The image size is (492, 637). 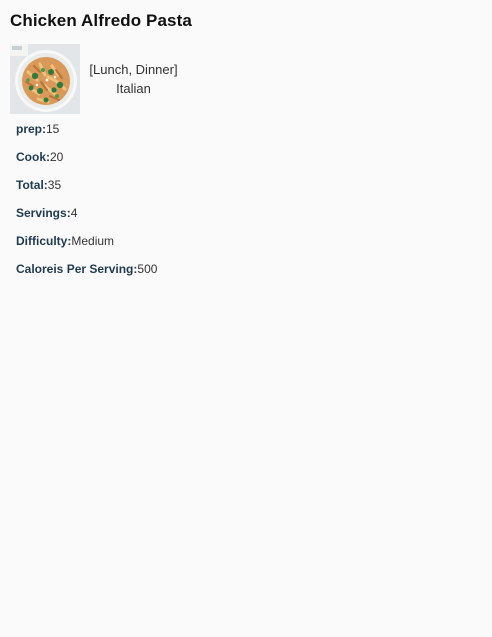 What do you see at coordinates (57, 157) in the screenshot?
I see `stat-value: 20` at bounding box center [57, 157].